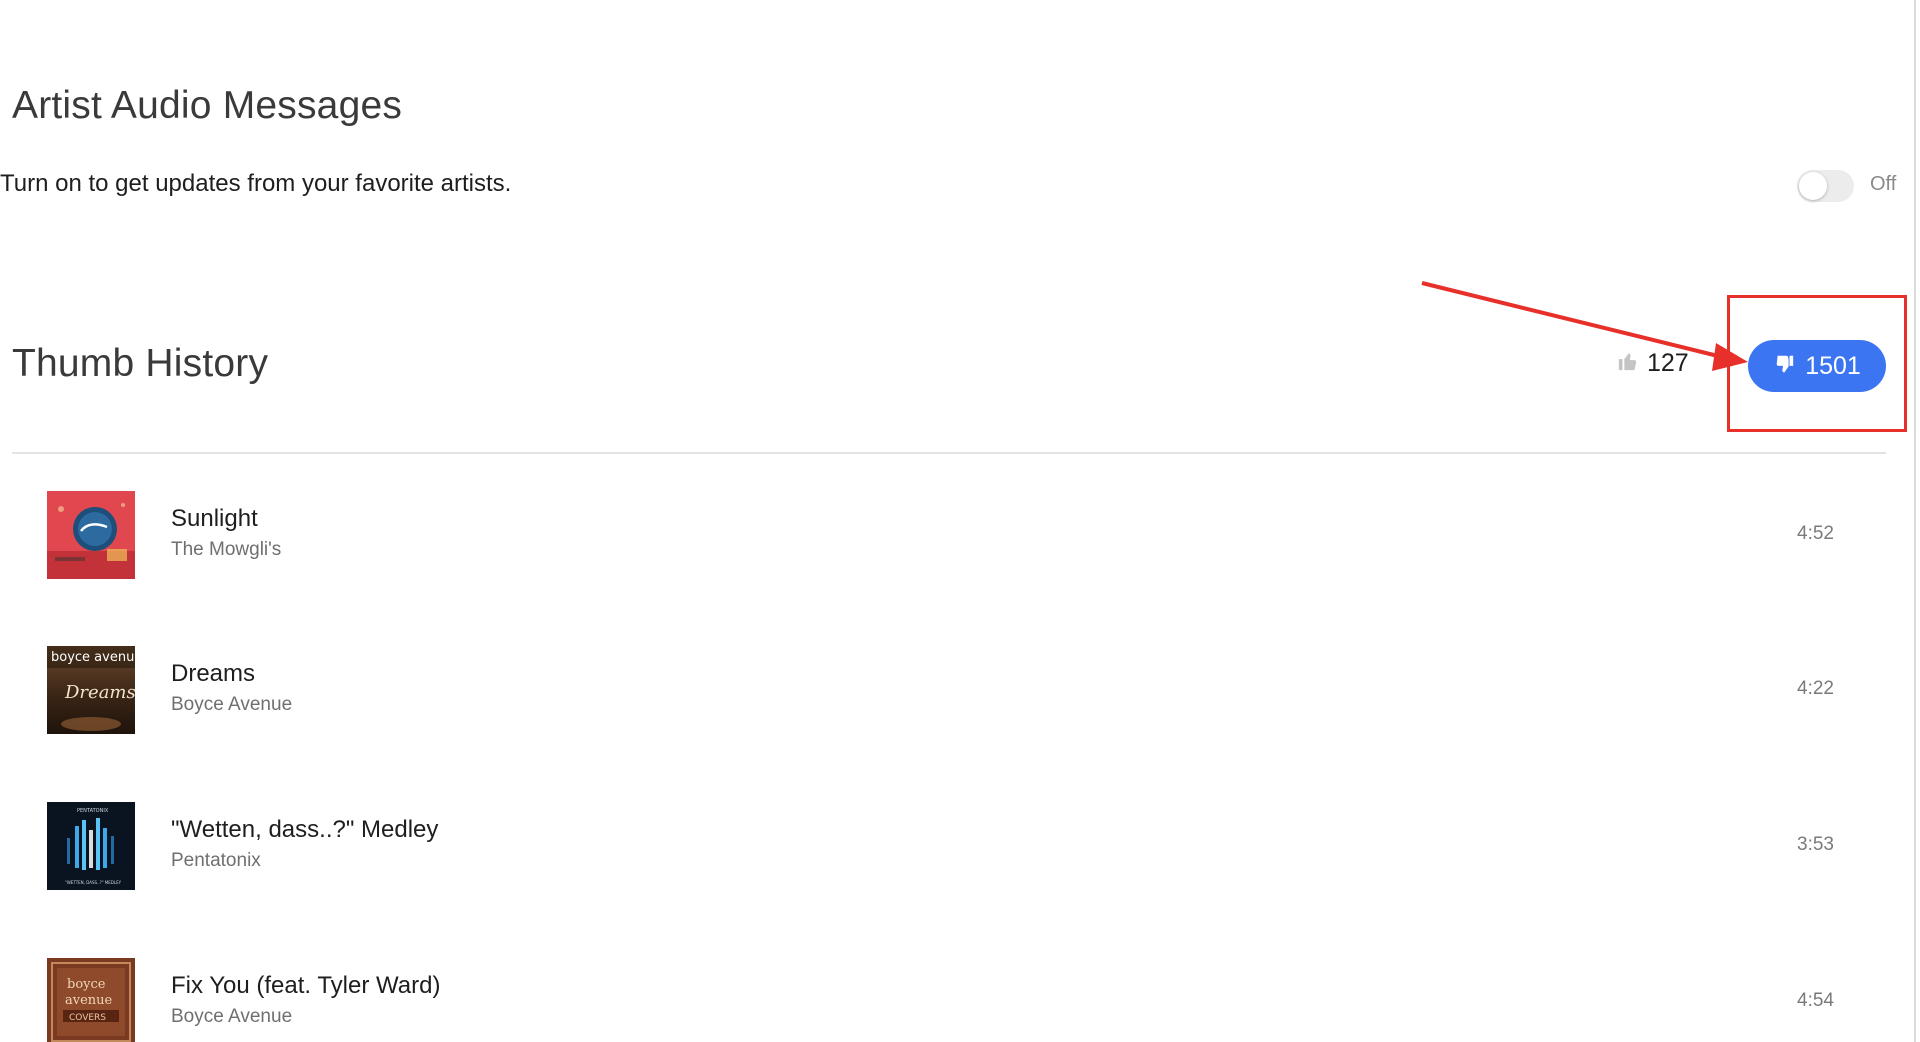 The width and height of the screenshot is (1920, 1042). I want to click on track-artist: The Mowgli's, so click(226, 549).